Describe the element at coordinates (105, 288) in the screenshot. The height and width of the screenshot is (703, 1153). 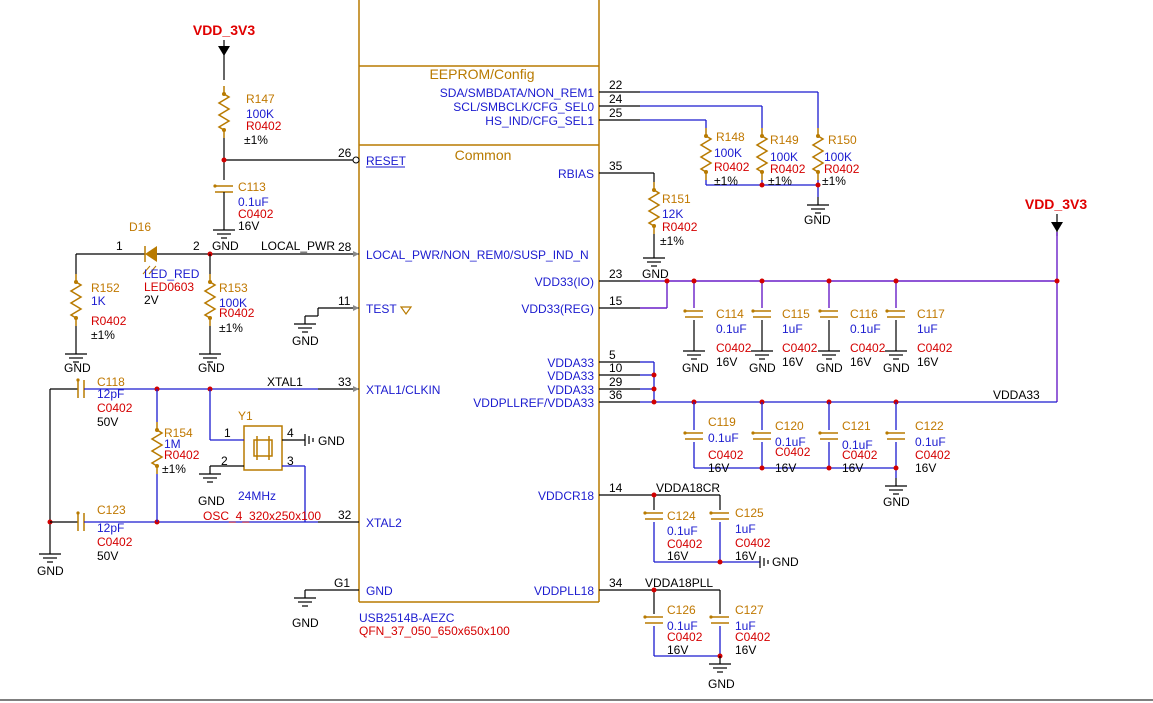
I see `r152-ref: R152` at that location.